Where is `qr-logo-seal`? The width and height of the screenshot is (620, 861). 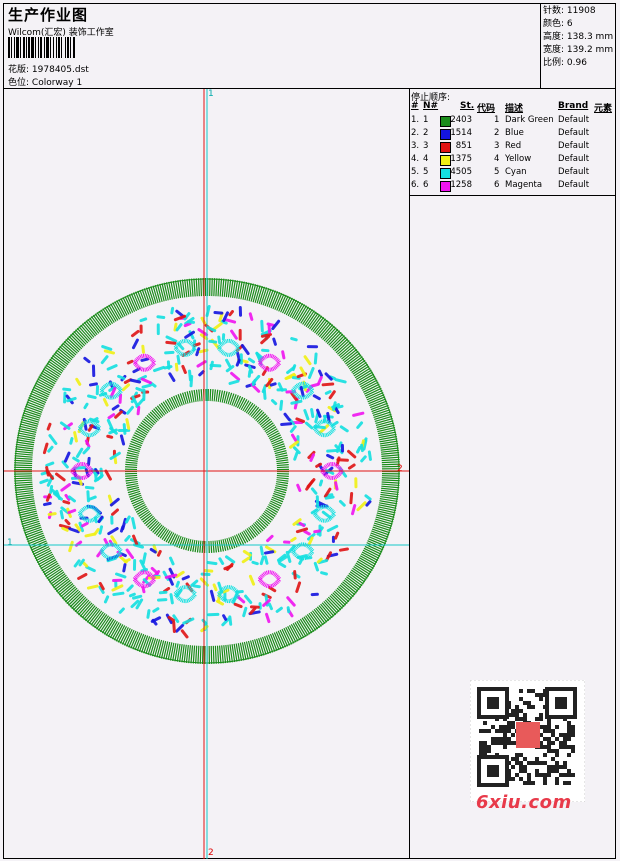 qr-logo-seal is located at coordinates (528, 735).